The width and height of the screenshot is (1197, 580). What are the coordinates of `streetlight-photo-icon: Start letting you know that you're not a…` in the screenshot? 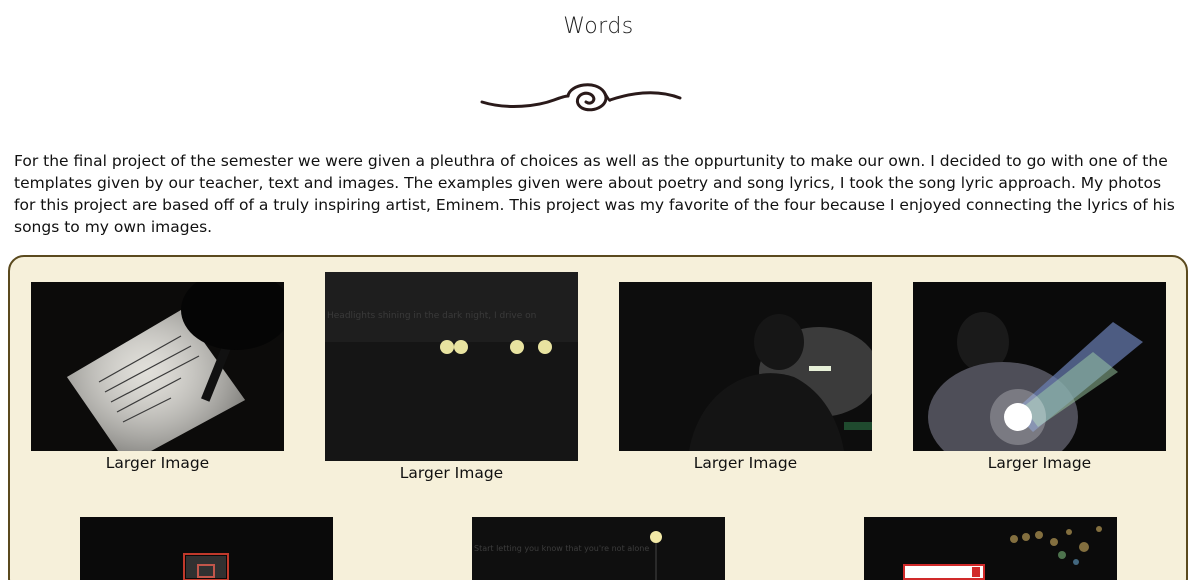 It's located at (598, 548).